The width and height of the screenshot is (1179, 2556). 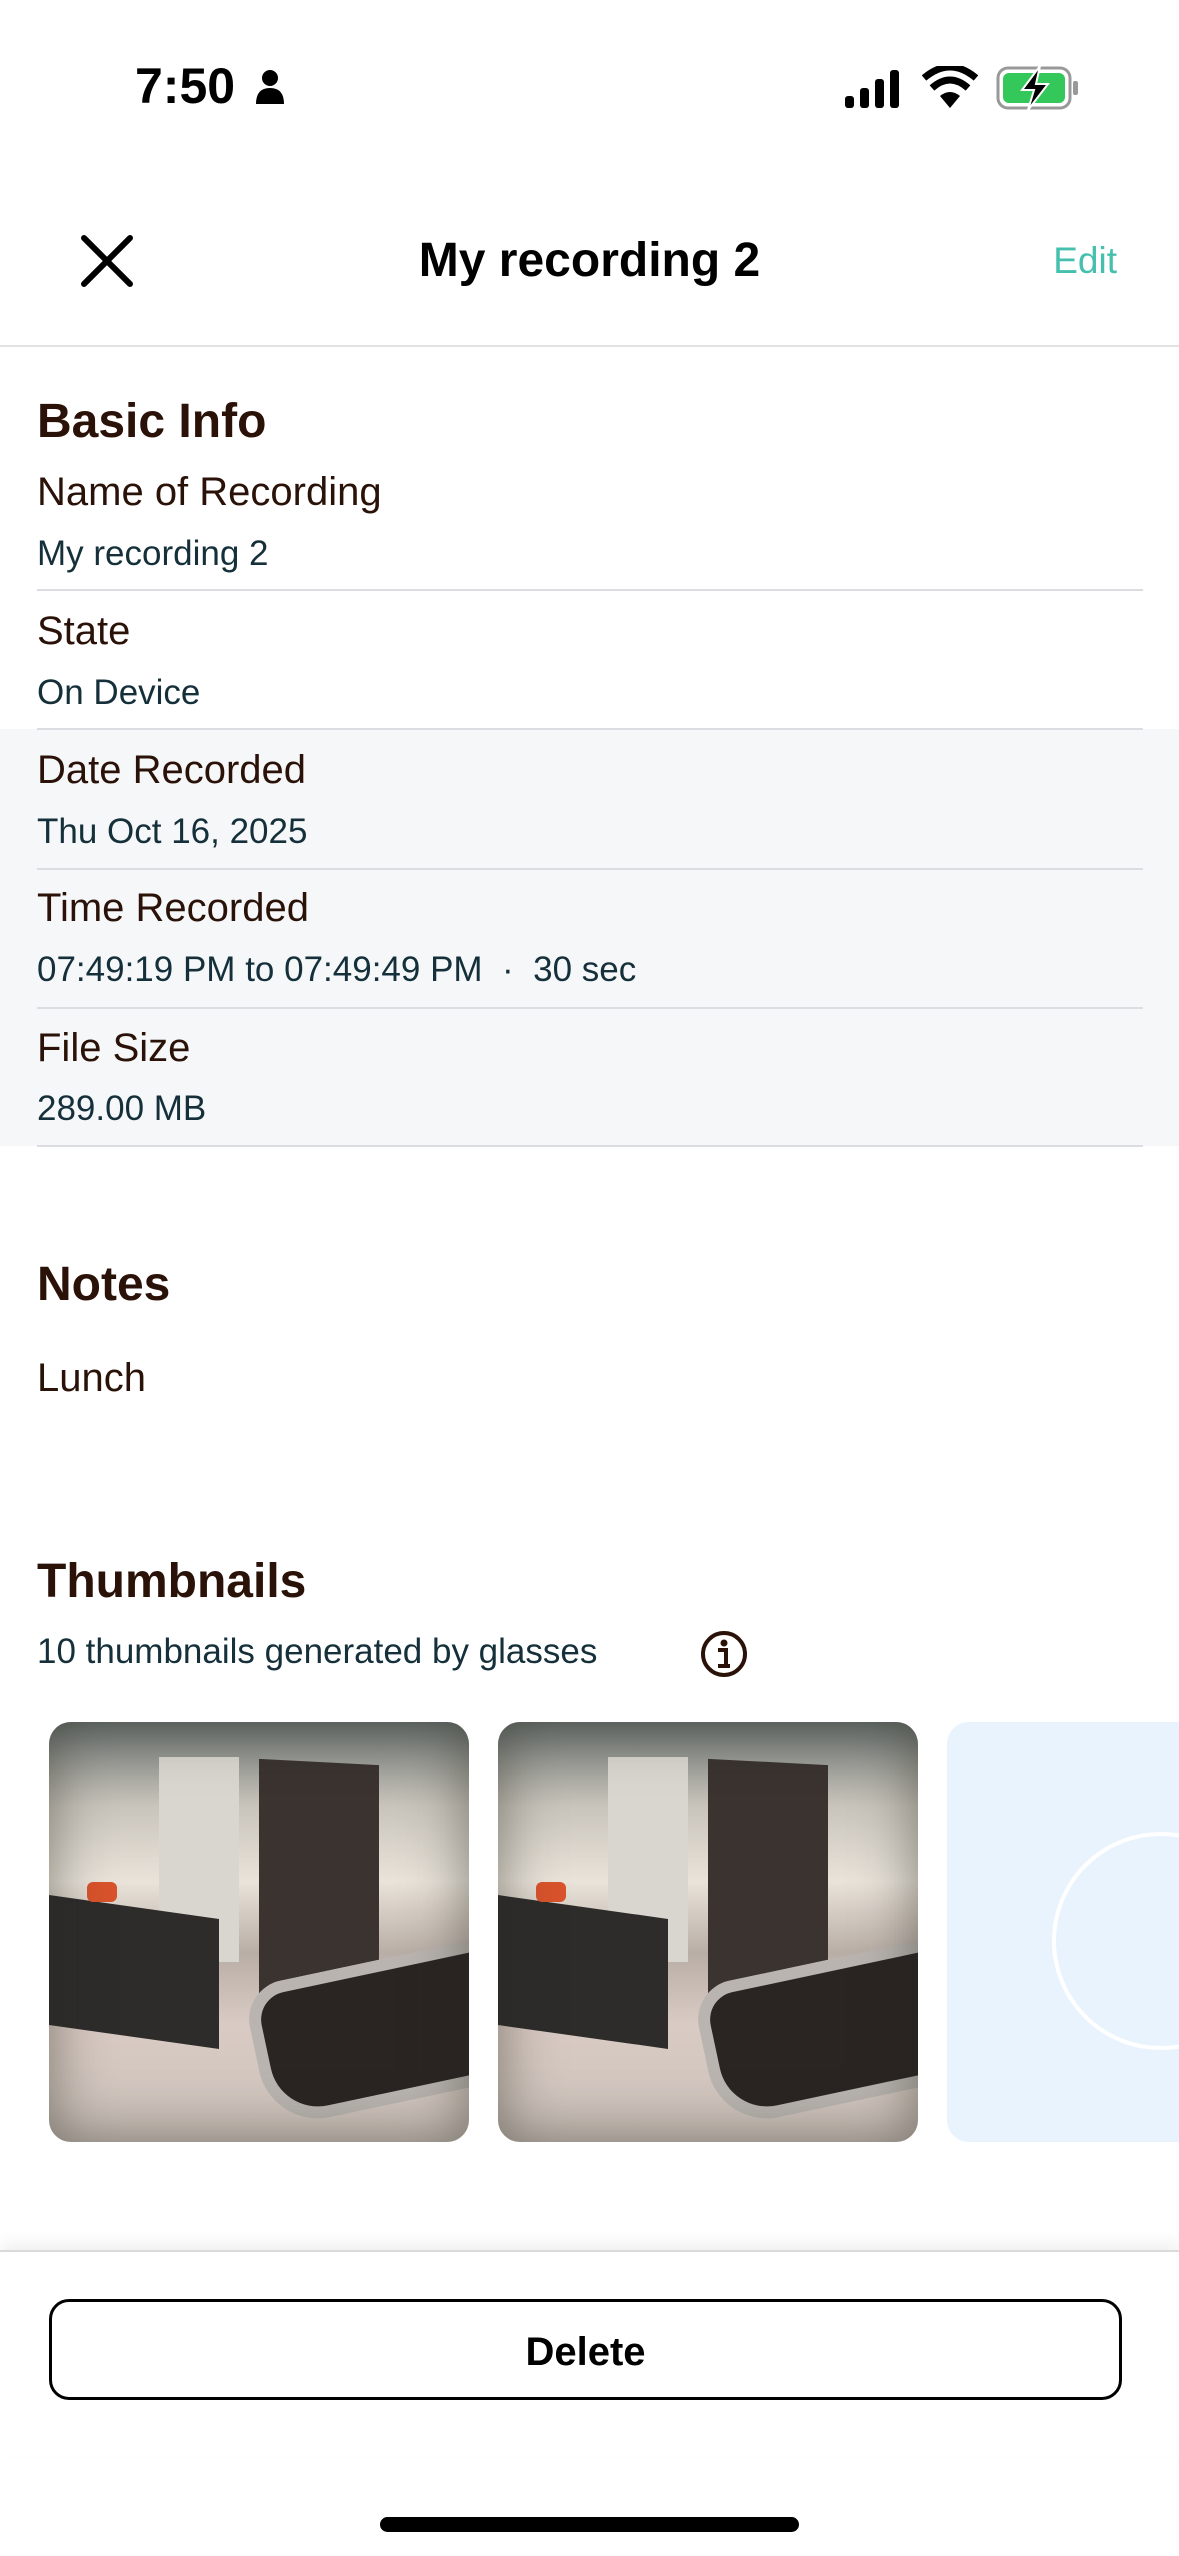 I want to click on edit-button: Edit, so click(x=1085, y=261).